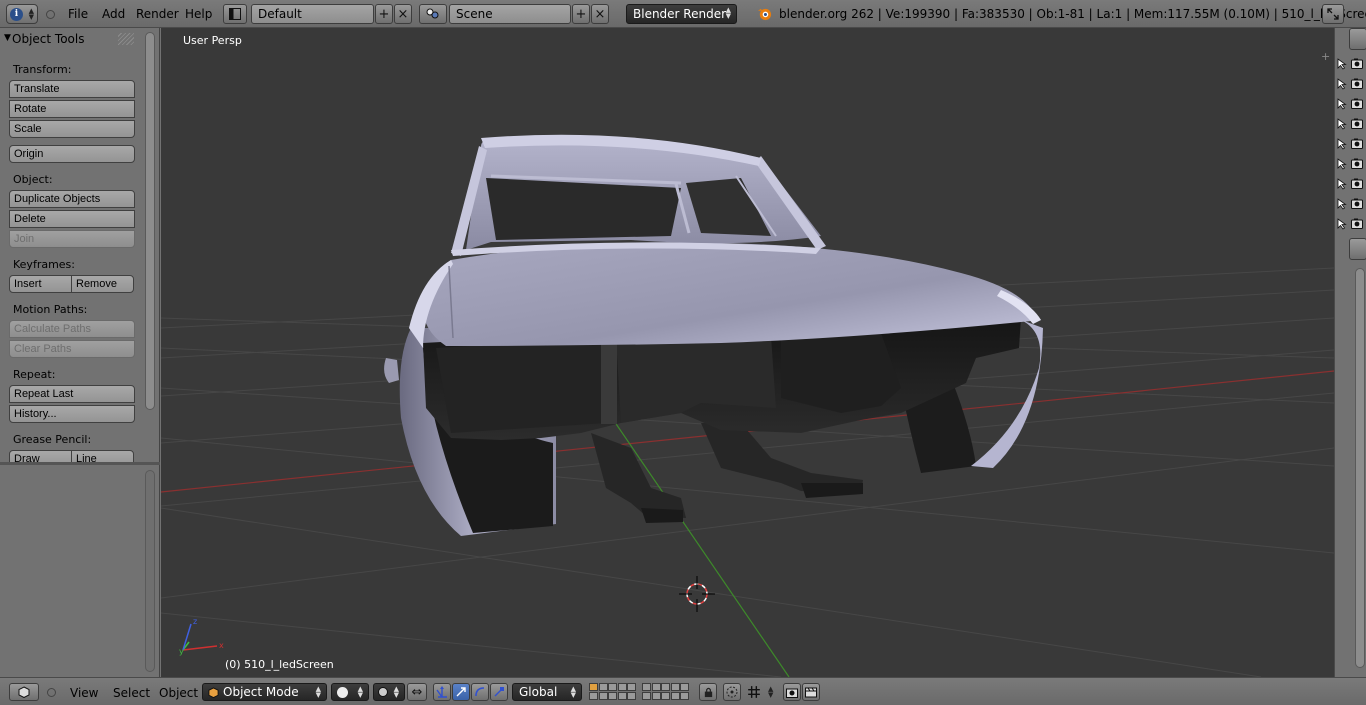 This screenshot has width=1366, height=705. I want to click on menu-render: Render, so click(157, 14).